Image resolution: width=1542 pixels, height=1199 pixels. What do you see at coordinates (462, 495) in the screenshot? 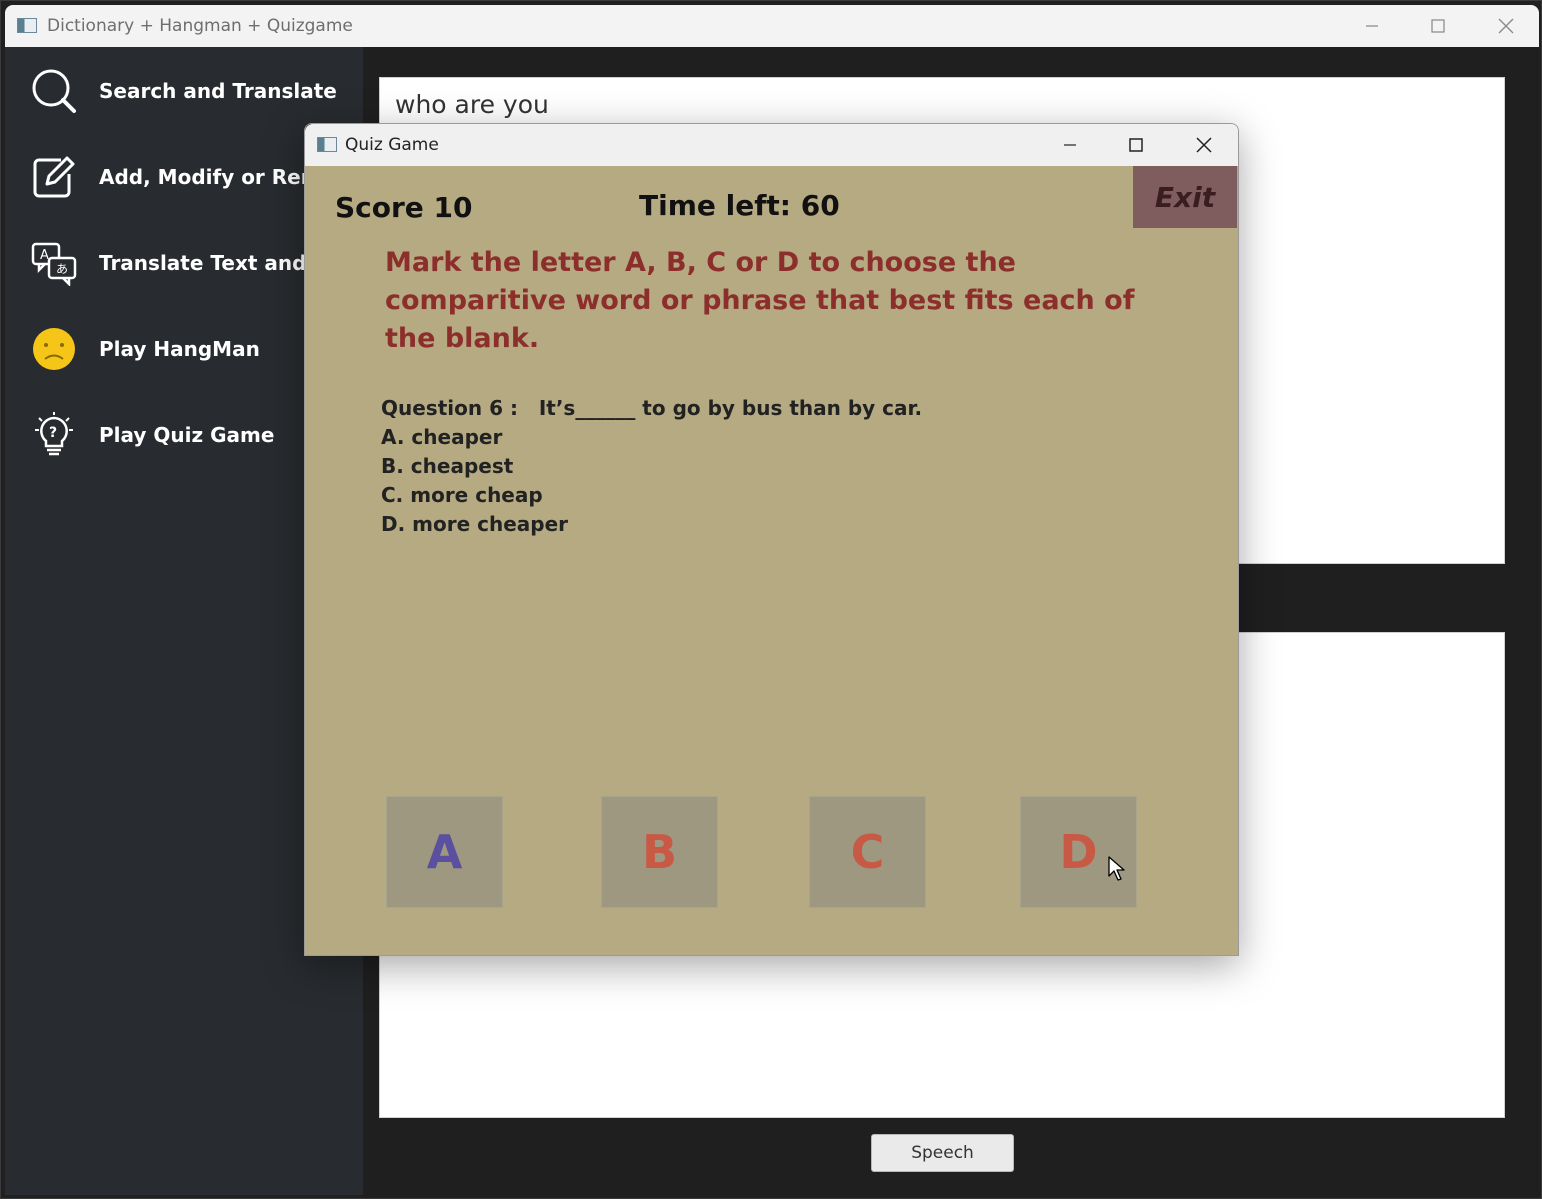
I see `option-text: C. more cheap` at bounding box center [462, 495].